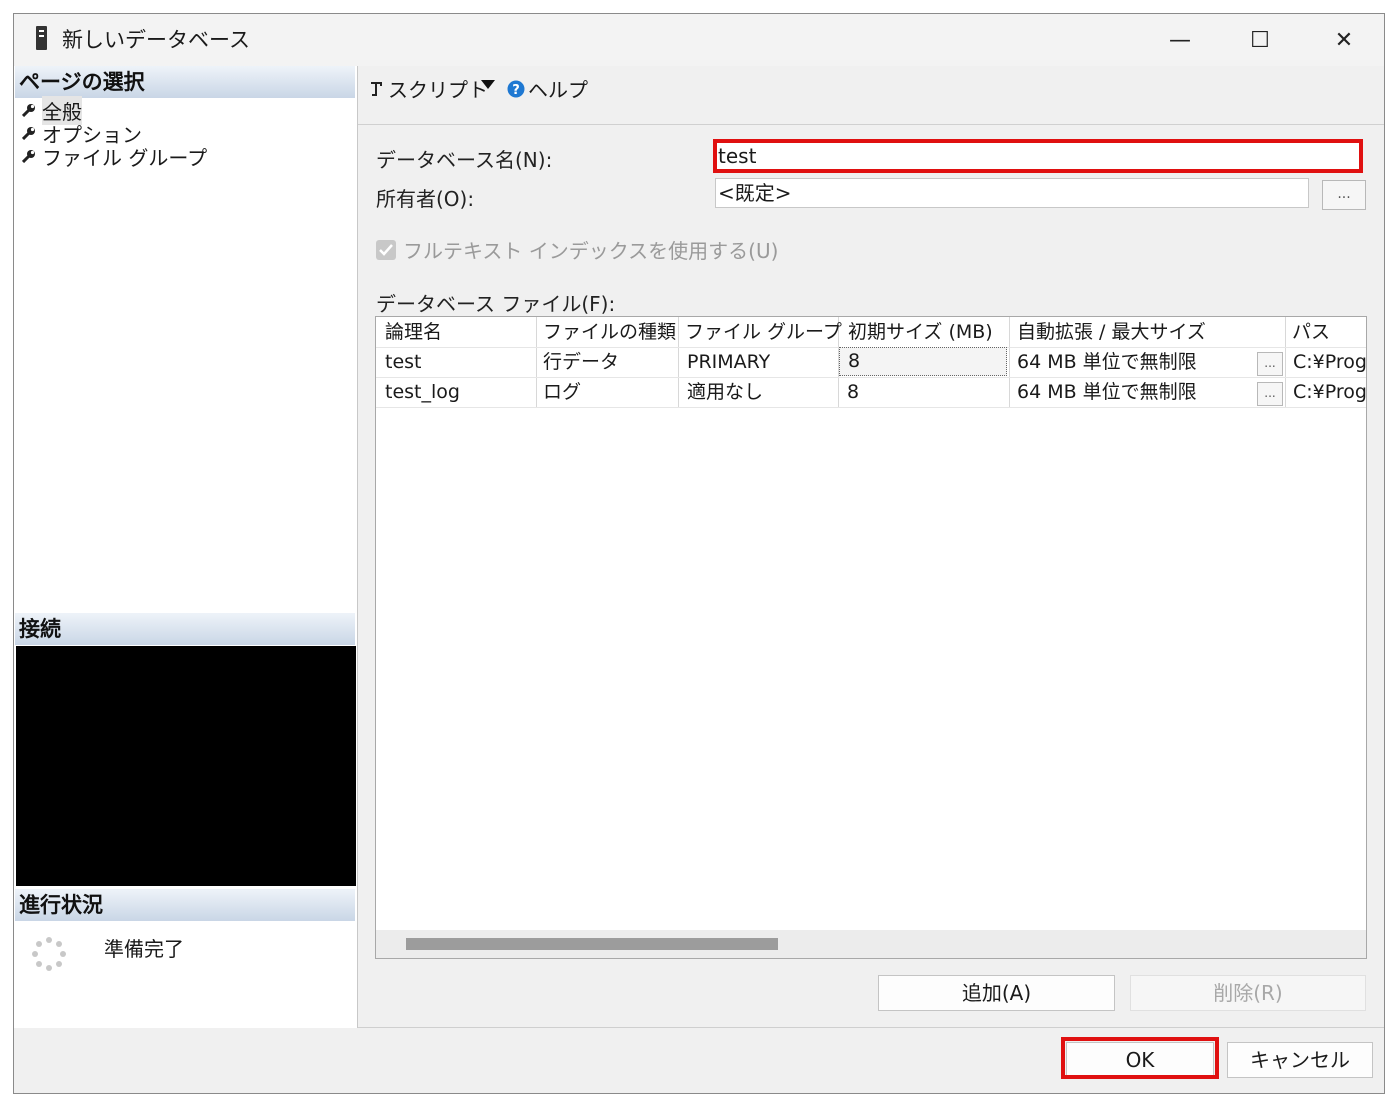  I want to click on nav-item-filegroups: ファイル グループ, so click(115, 157).